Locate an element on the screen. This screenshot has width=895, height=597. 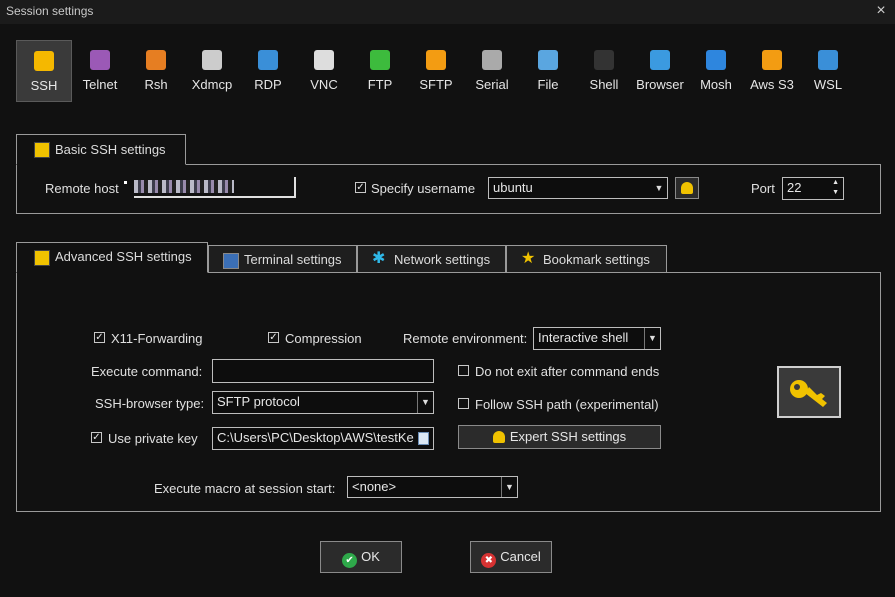
window-title: Session settings is located at coordinates (50, 11).